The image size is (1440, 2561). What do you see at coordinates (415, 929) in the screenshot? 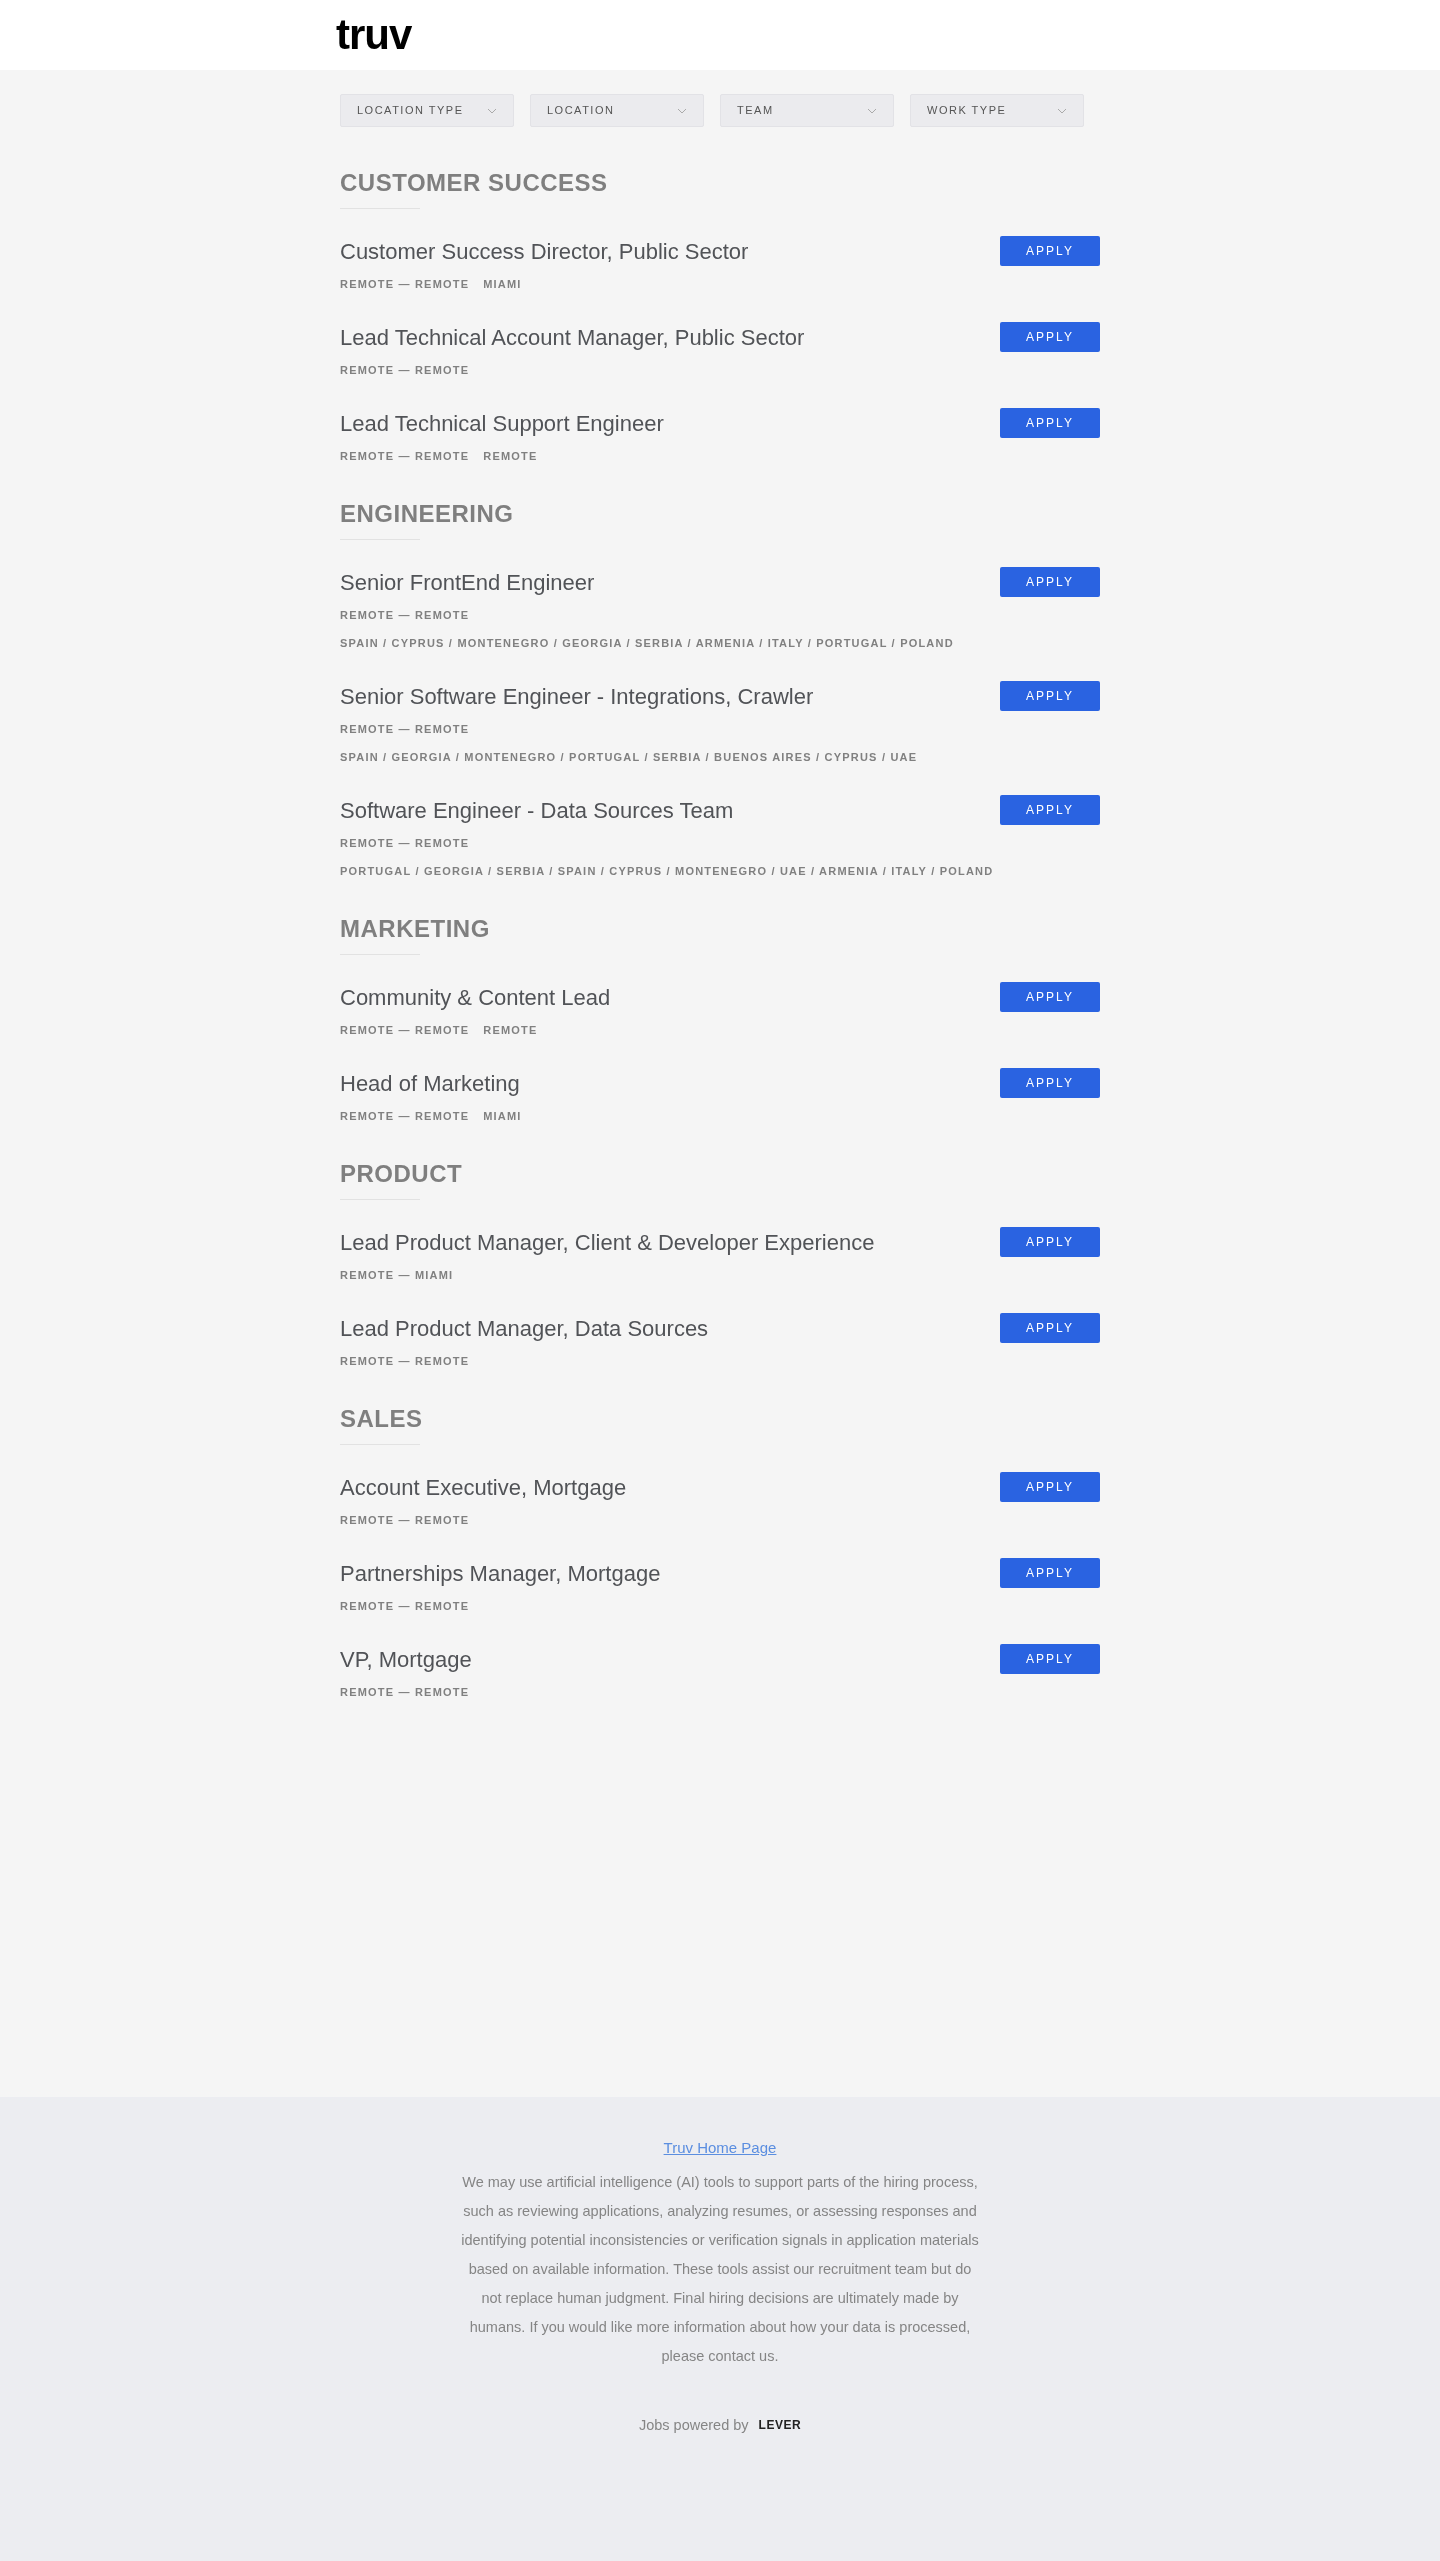
I see `section-heading: MARKETING` at bounding box center [415, 929].